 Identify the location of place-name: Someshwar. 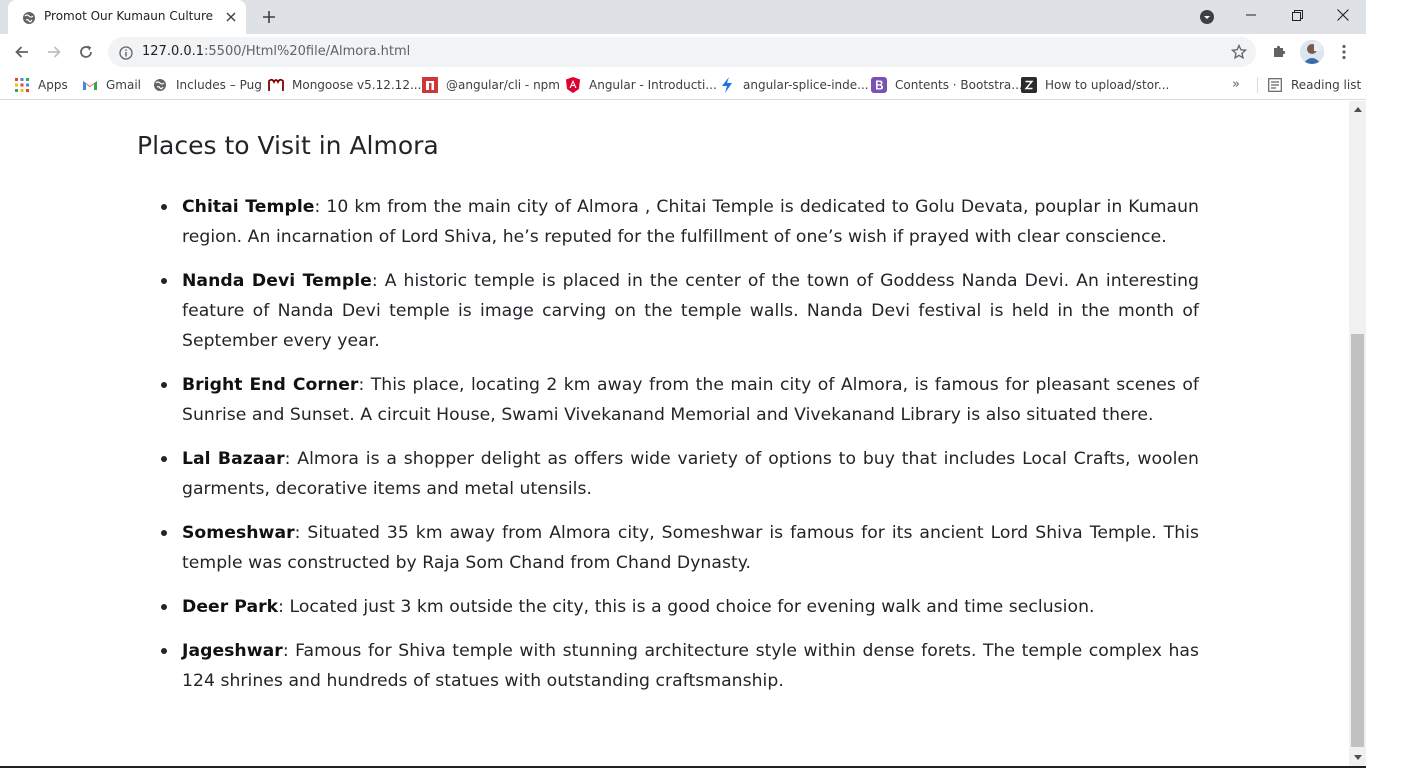
(238, 533).